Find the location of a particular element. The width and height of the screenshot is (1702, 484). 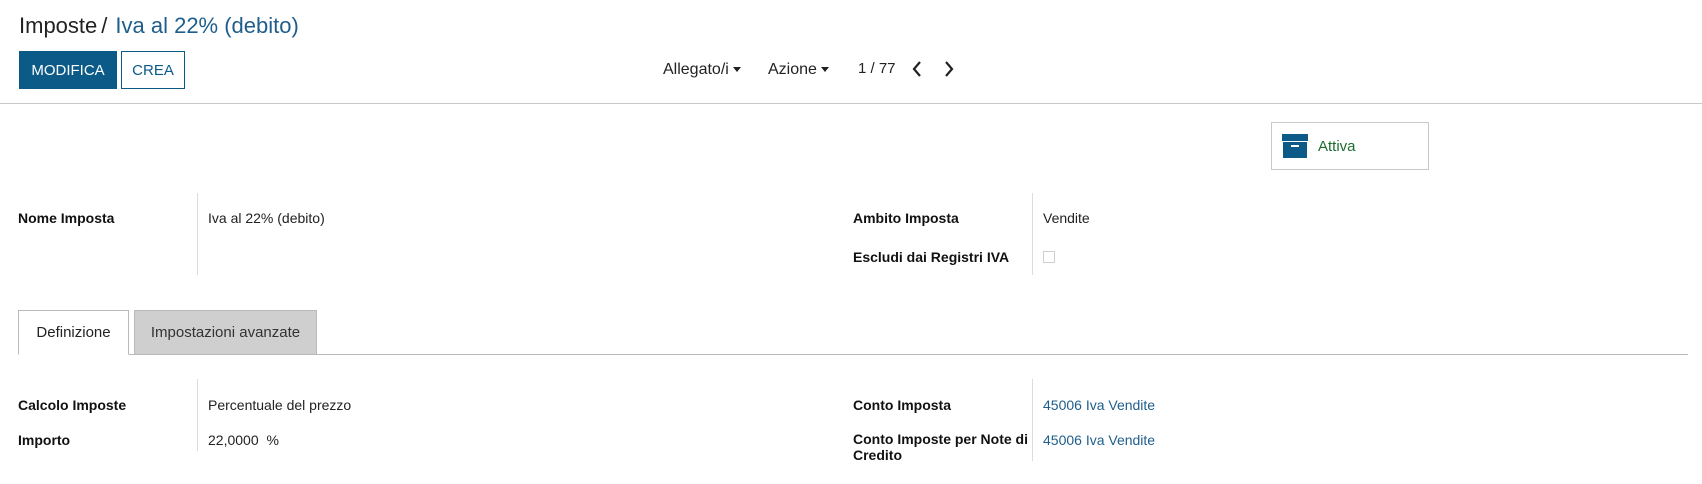

refund-account-label: Conto Imposte per Note di Credito is located at coordinates (940, 447).